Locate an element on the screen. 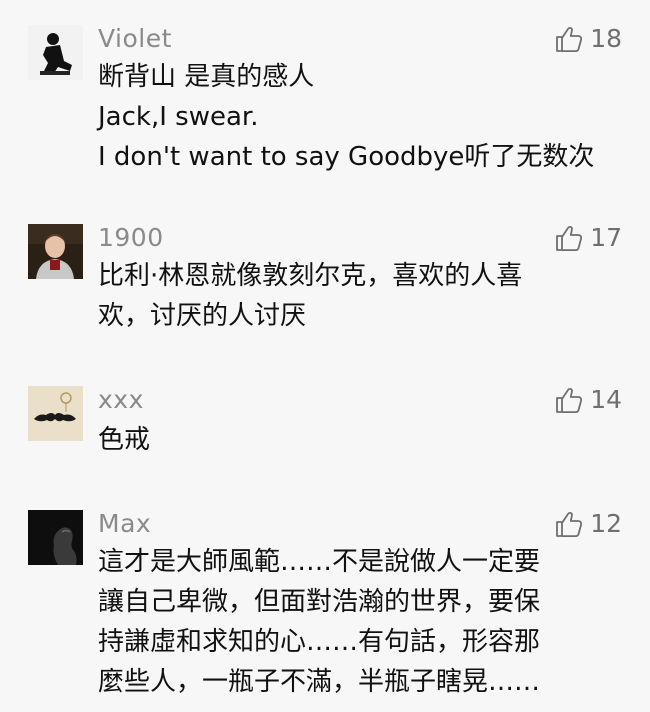 The height and width of the screenshot is (712, 650). comment-line: 持謙虛和求知的心……有句話，形容那 is located at coordinates (319, 642).